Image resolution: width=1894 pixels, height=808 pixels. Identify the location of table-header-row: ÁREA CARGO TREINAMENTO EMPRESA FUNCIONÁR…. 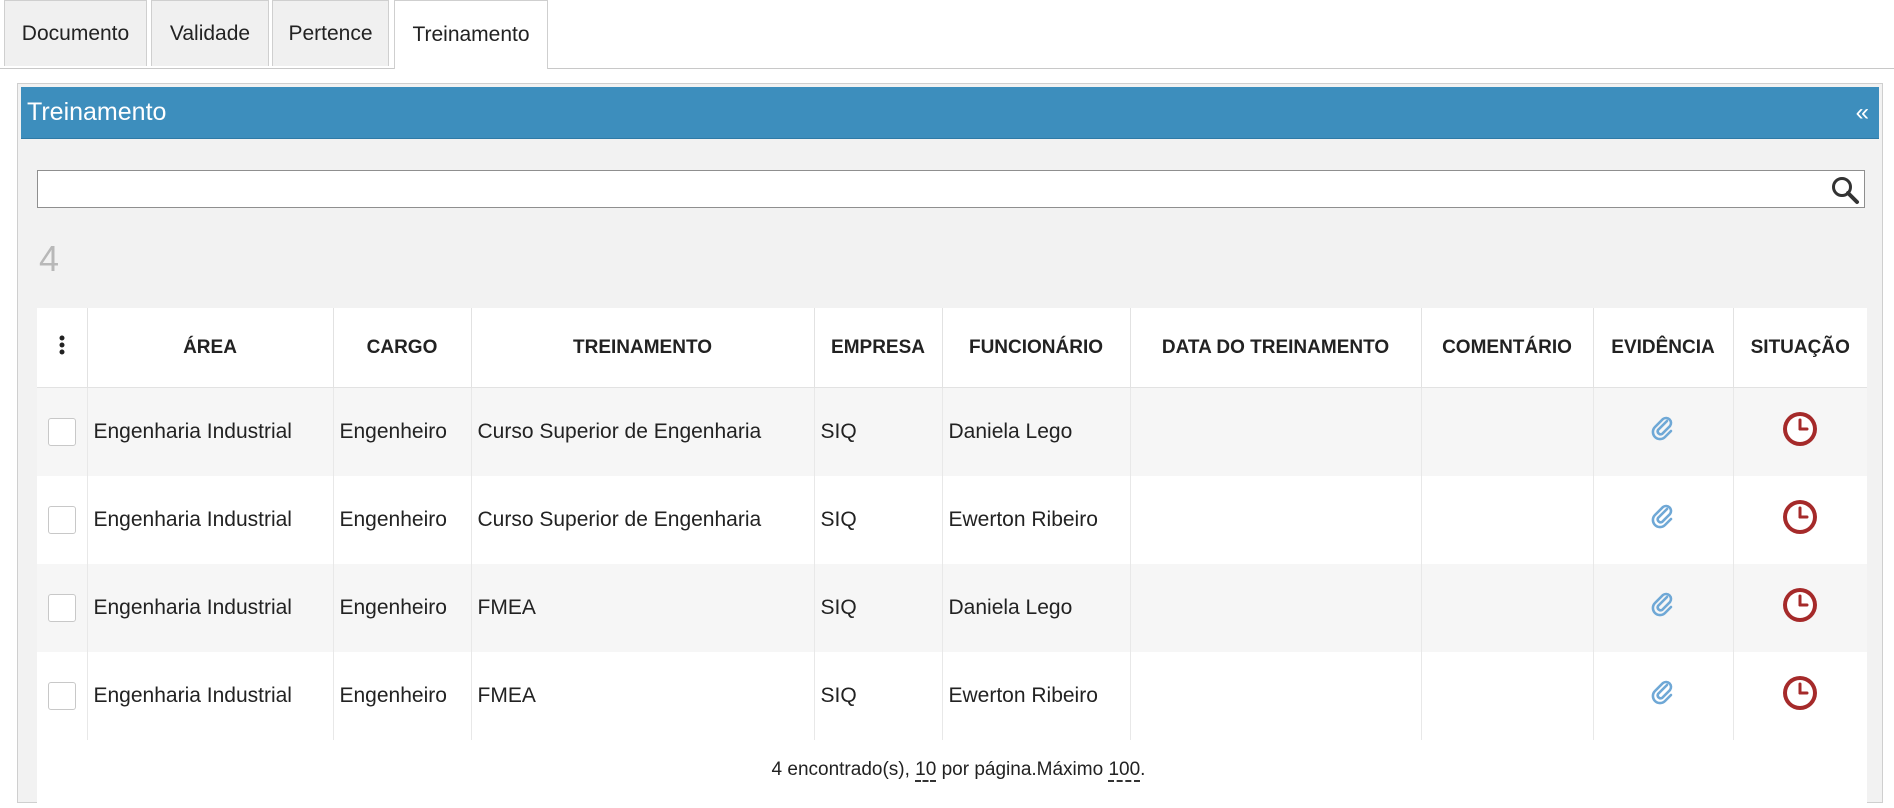
(952, 348).